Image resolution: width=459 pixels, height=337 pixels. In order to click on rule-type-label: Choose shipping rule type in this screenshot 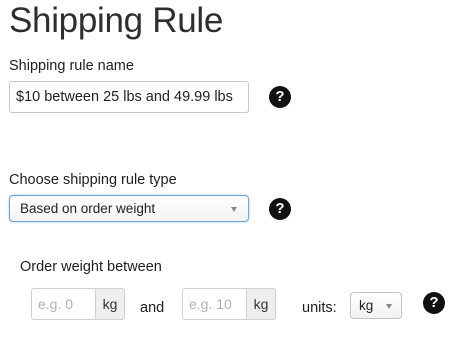, I will do `click(93, 180)`.